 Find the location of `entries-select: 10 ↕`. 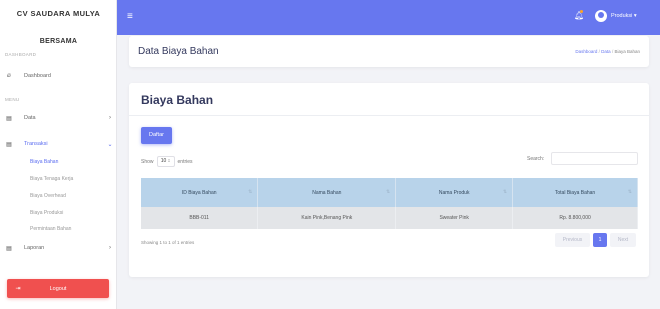

entries-select: 10 ↕ is located at coordinates (165, 161).